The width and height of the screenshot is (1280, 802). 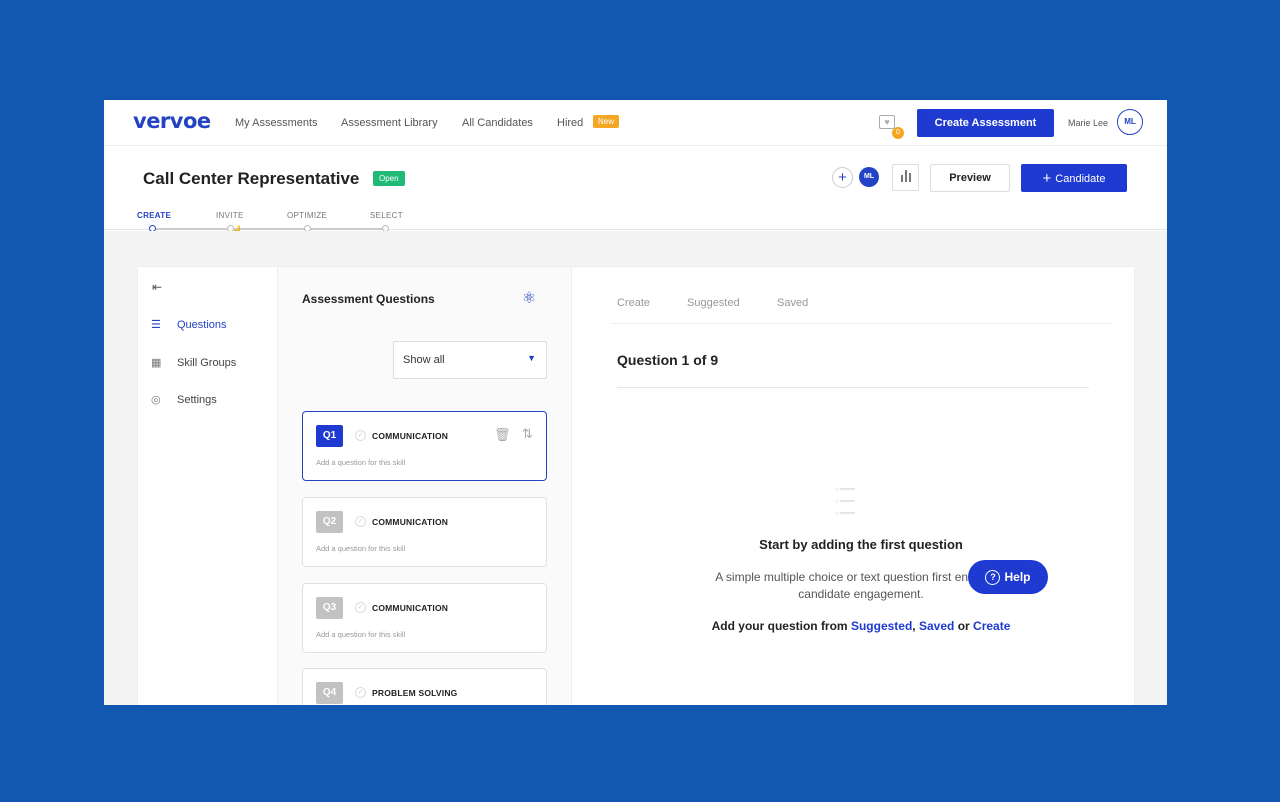 I want to click on tab-saved: Saved, so click(x=792, y=303).